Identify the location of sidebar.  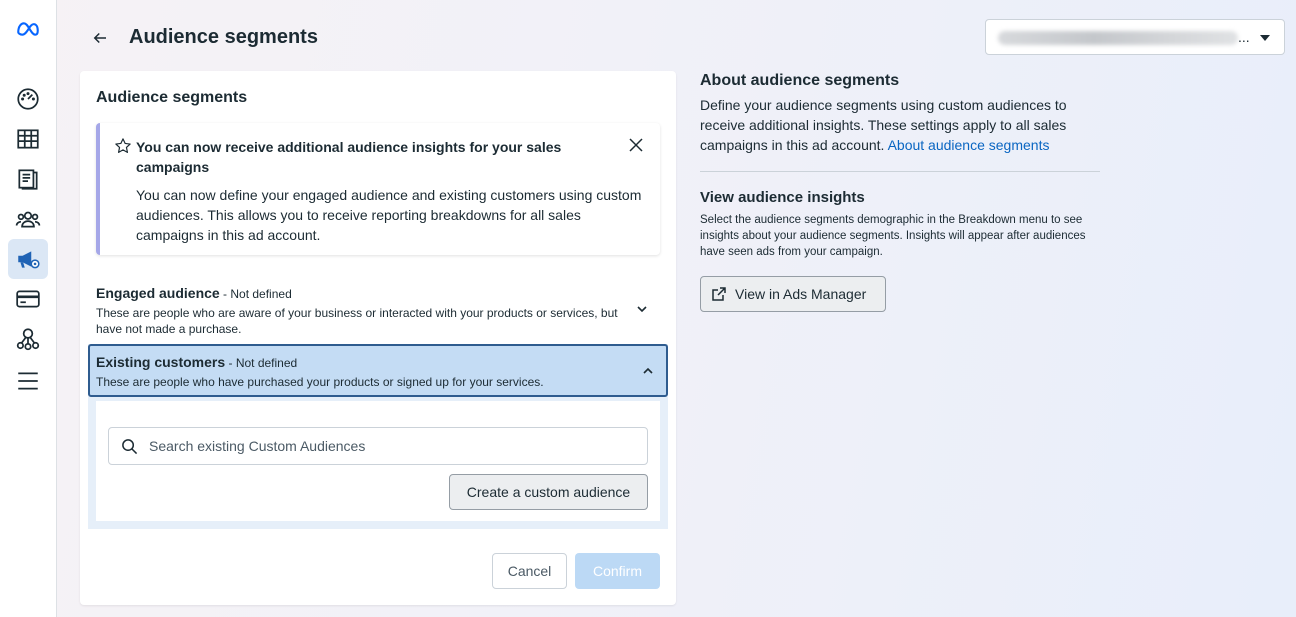
(28, 308).